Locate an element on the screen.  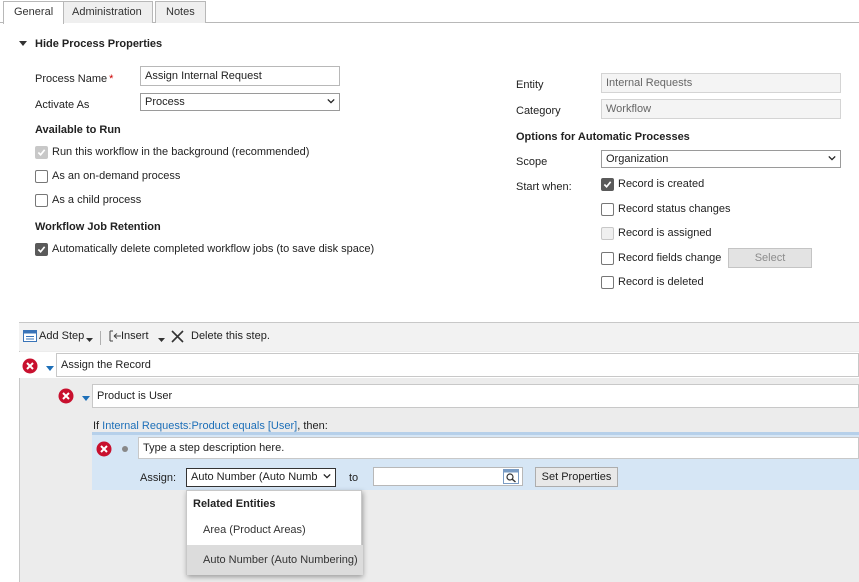
assign-select: Auto Number (Auto Numb is located at coordinates (261, 477).